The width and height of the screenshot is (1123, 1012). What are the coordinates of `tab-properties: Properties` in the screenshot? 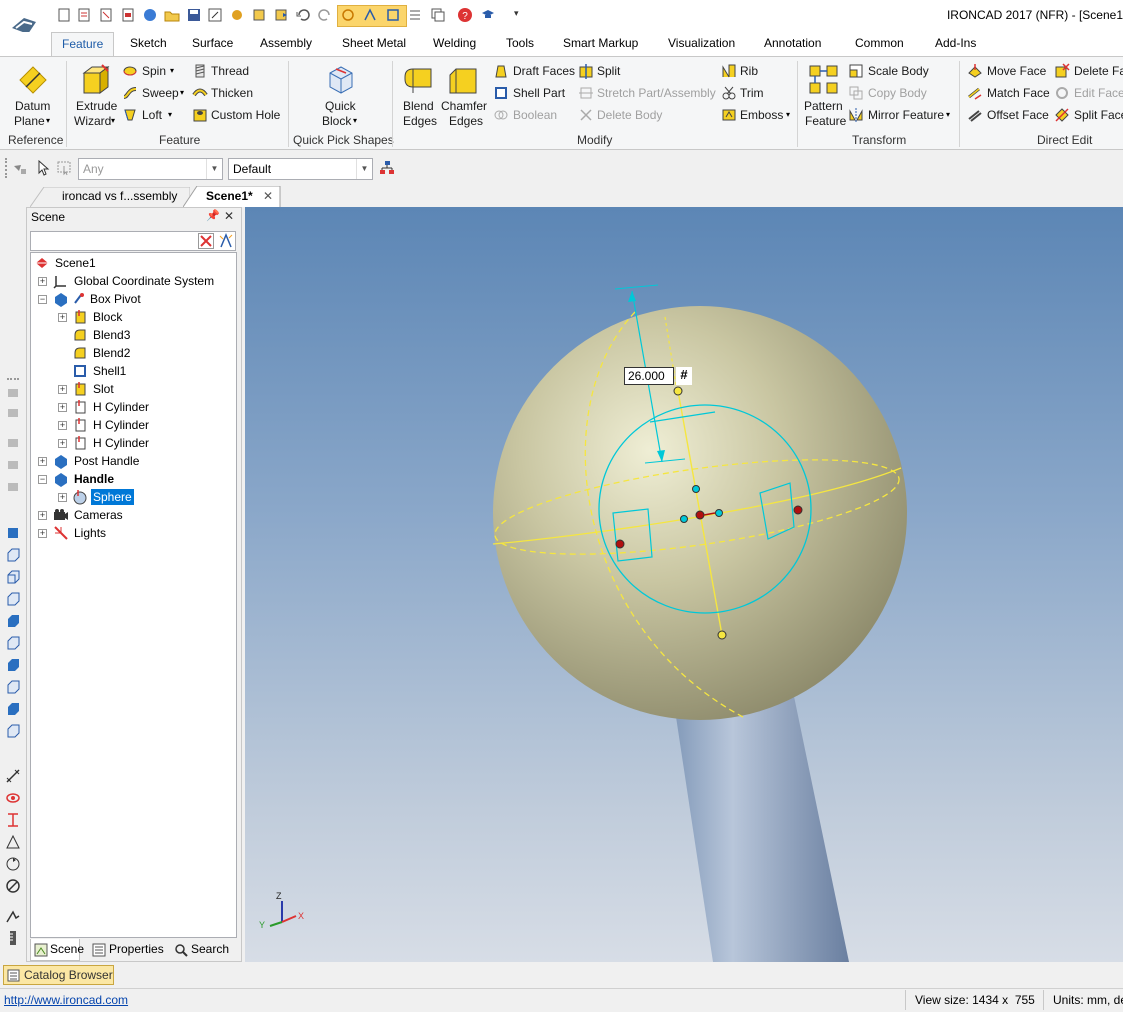 It's located at (136, 949).